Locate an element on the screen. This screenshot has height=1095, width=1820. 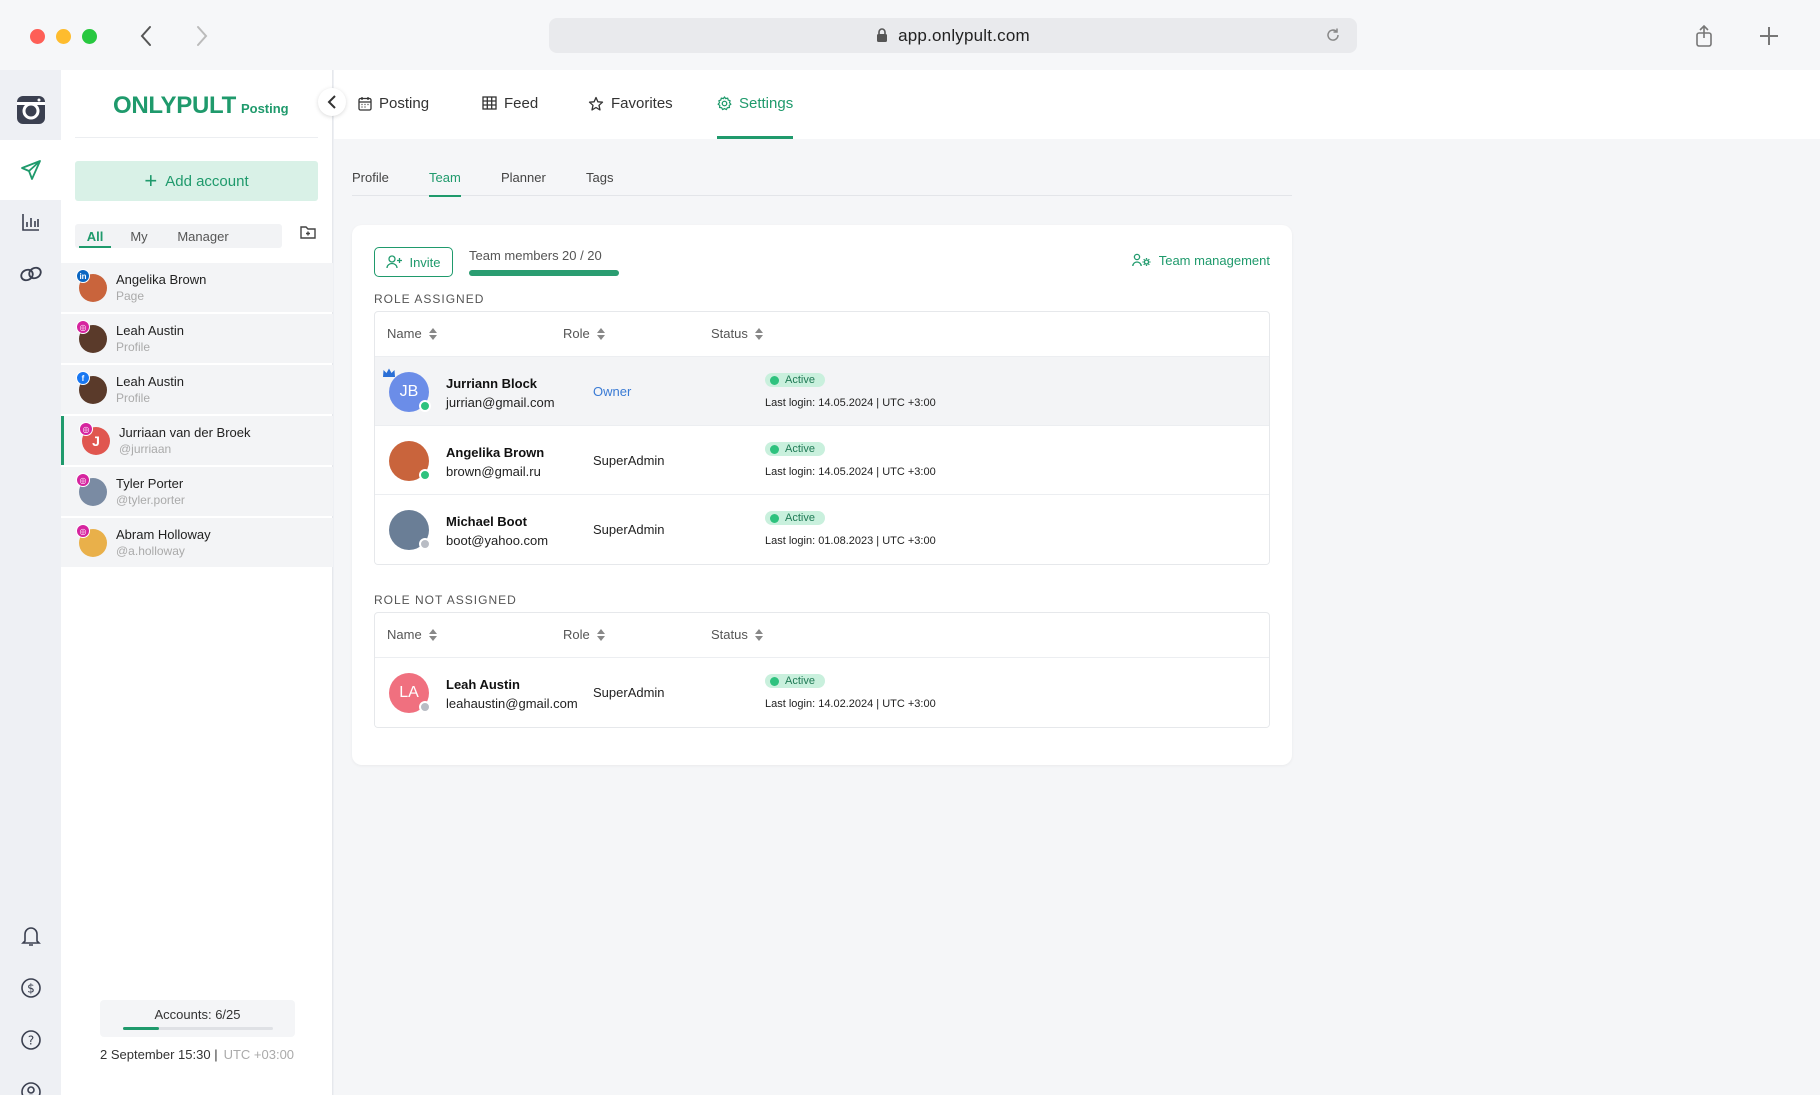
team-management-link: Team management is located at coordinates (1200, 260).